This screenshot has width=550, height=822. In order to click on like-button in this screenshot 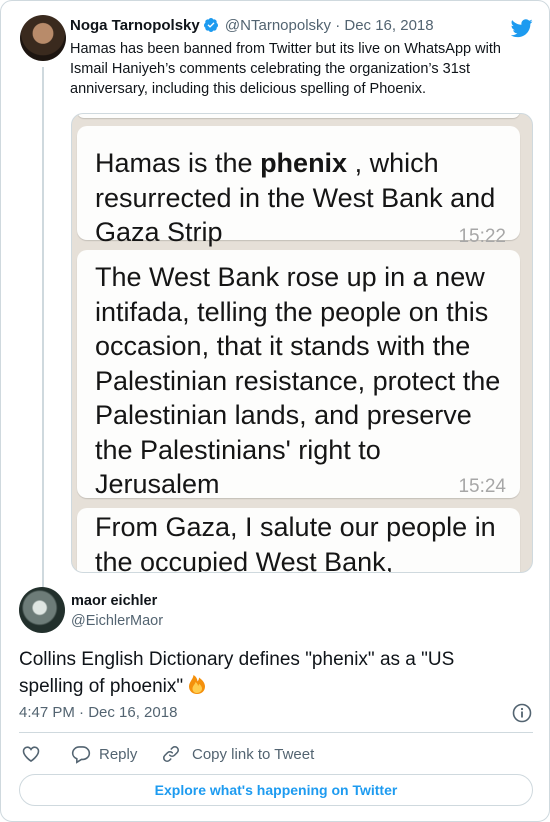, I will do `click(31, 754)`.